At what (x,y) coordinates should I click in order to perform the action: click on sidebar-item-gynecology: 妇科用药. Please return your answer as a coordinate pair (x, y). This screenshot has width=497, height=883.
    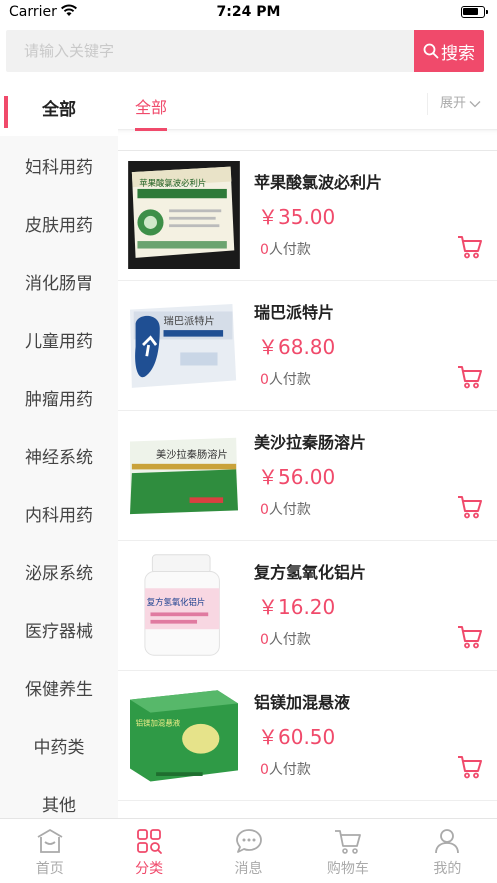
    Looking at the image, I should click on (59, 165).